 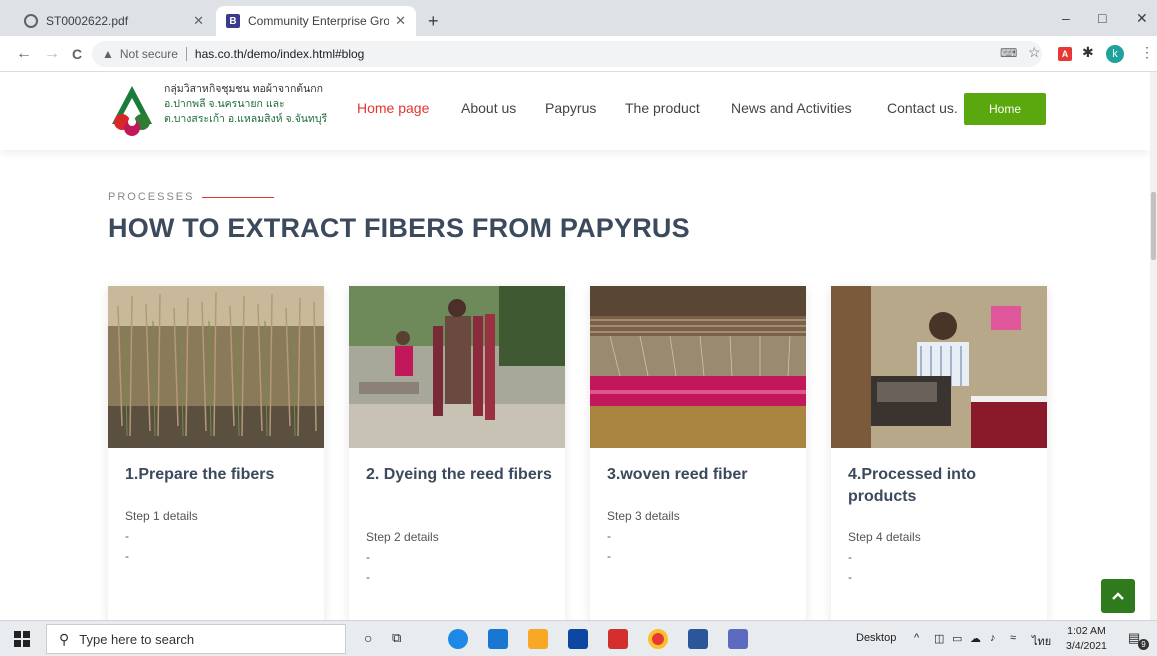 What do you see at coordinates (1008, 53) in the screenshot?
I see `translate-icon: ⌨` at bounding box center [1008, 53].